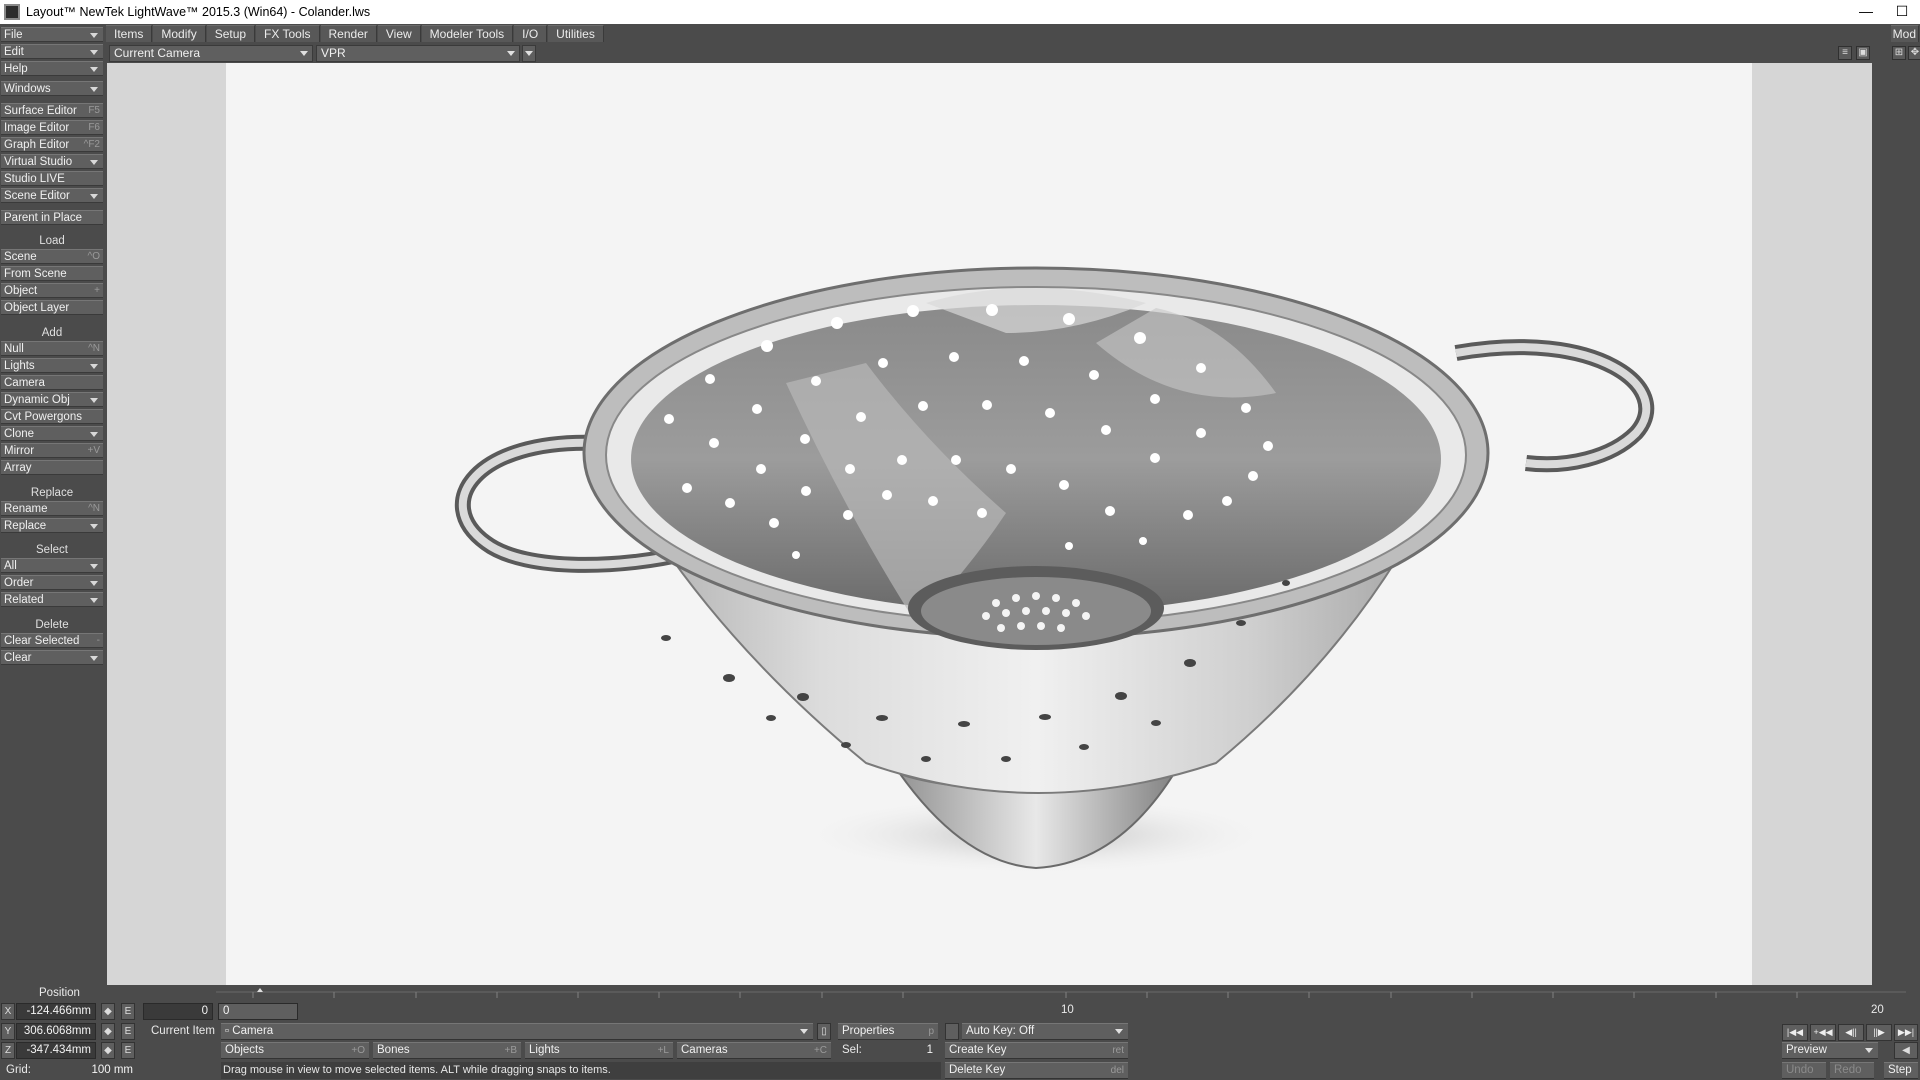 The height and width of the screenshot is (1080, 1920). Describe the element at coordinates (211, 53) in the screenshot. I see `view-type-select: Current Camera` at that location.